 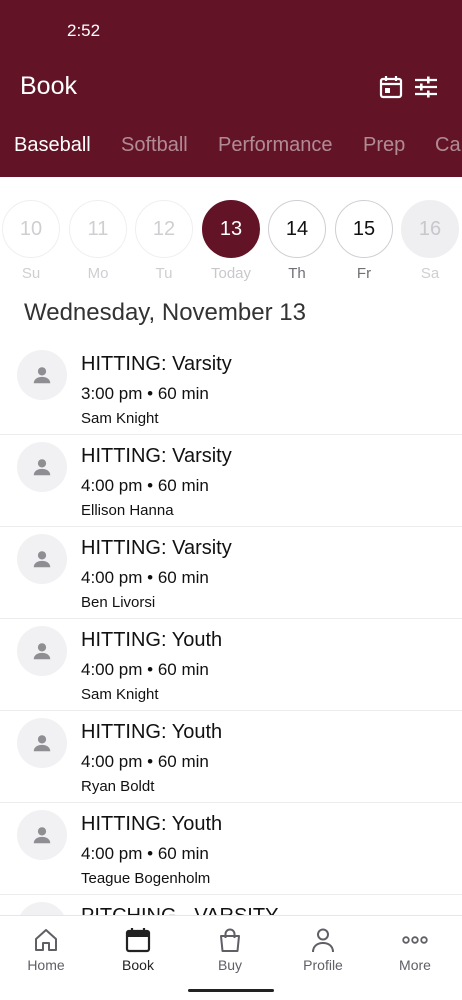 I want to click on filter-icon, so click(x=426, y=87).